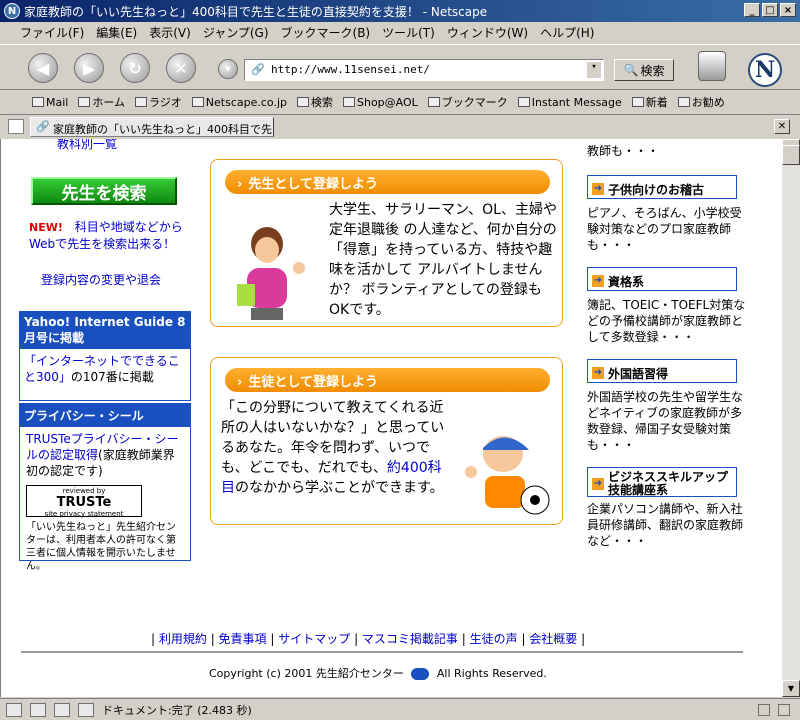  Describe the element at coordinates (782, 126) in the screenshot. I see `close-tab-icon: ✕` at that location.